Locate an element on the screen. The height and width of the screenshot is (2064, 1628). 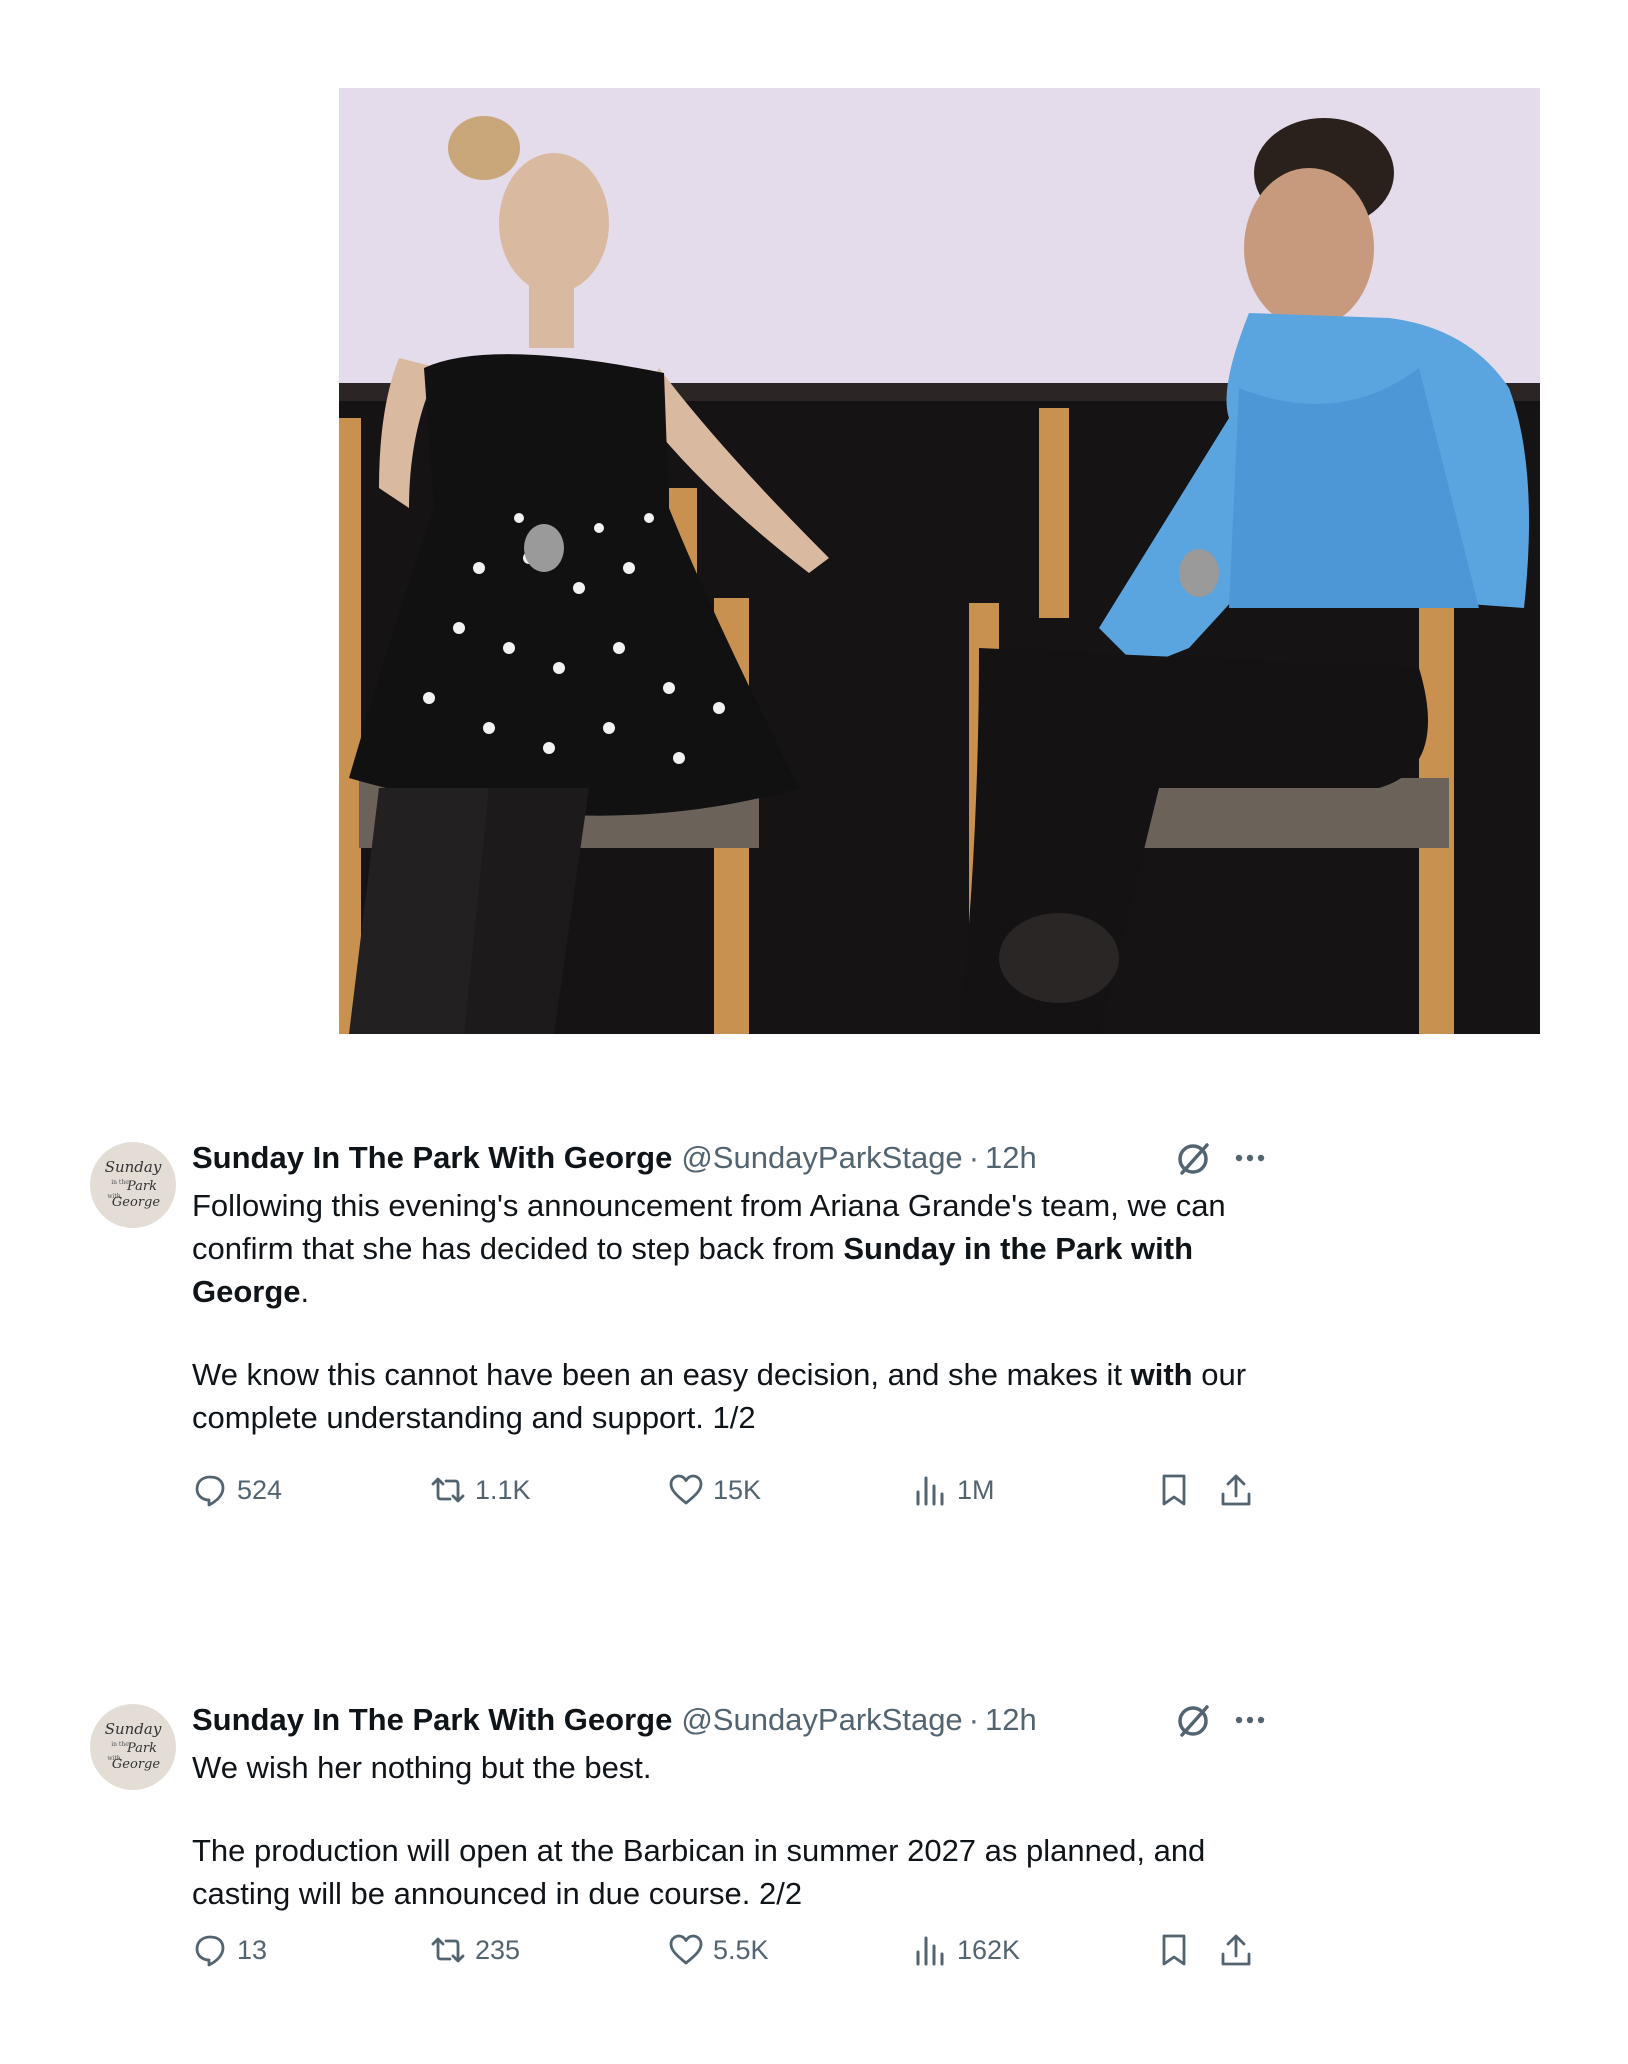
reply-count: 524 is located at coordinates (260, 1489).